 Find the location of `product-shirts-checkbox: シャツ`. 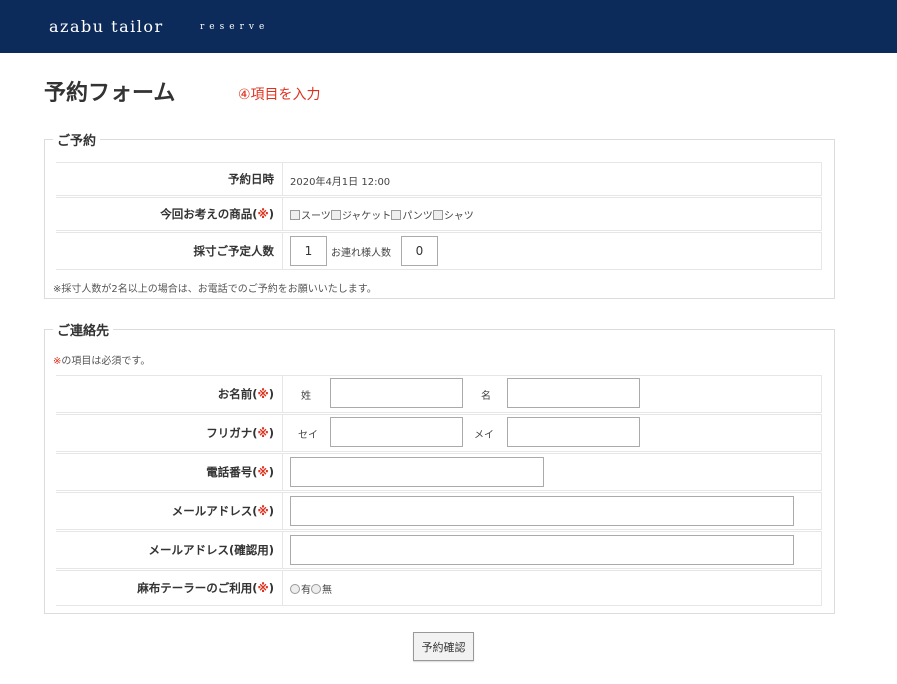

product-shirts-checkbox: シャツ is located at coordinates (453, 216).